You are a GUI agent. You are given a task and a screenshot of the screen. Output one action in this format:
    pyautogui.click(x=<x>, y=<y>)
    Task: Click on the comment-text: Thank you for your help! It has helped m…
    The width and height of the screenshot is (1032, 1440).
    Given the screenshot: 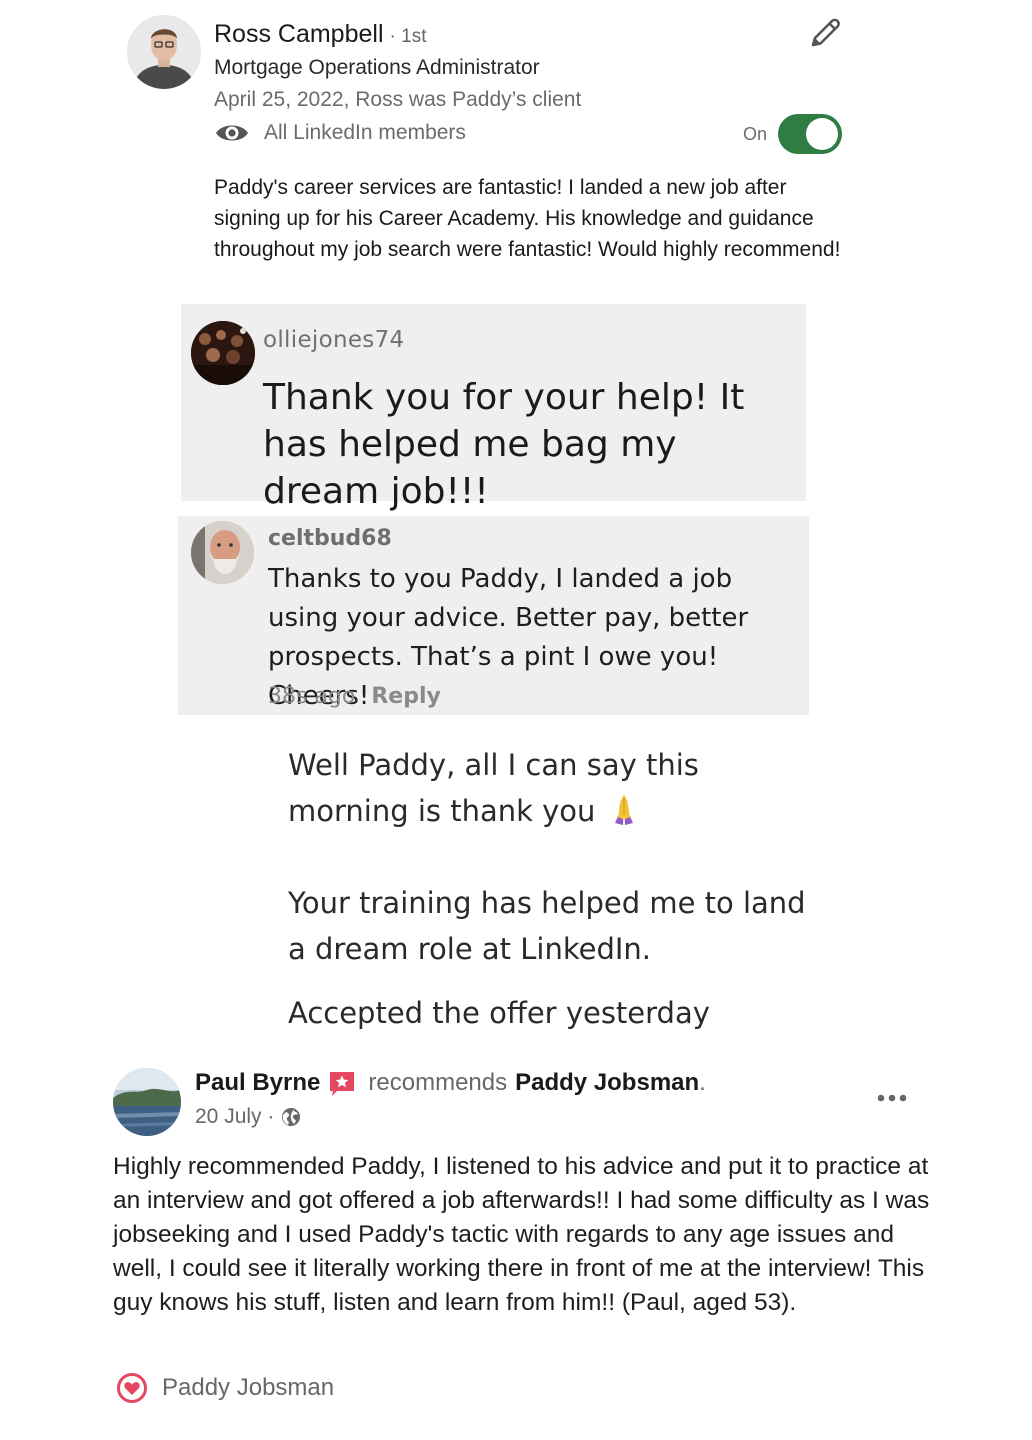 What is the action you would take?
    pyautogui.click(x=504, y=444)
    